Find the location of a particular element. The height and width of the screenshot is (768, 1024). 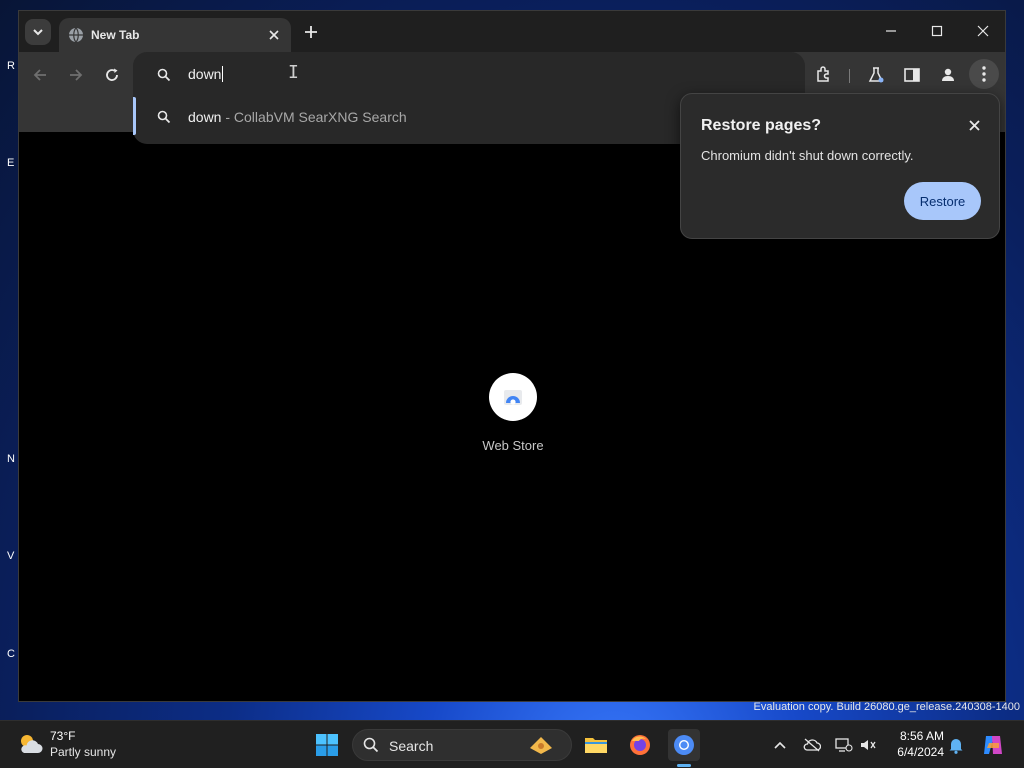

side-panel-icon is located at coordinates (912, 75).